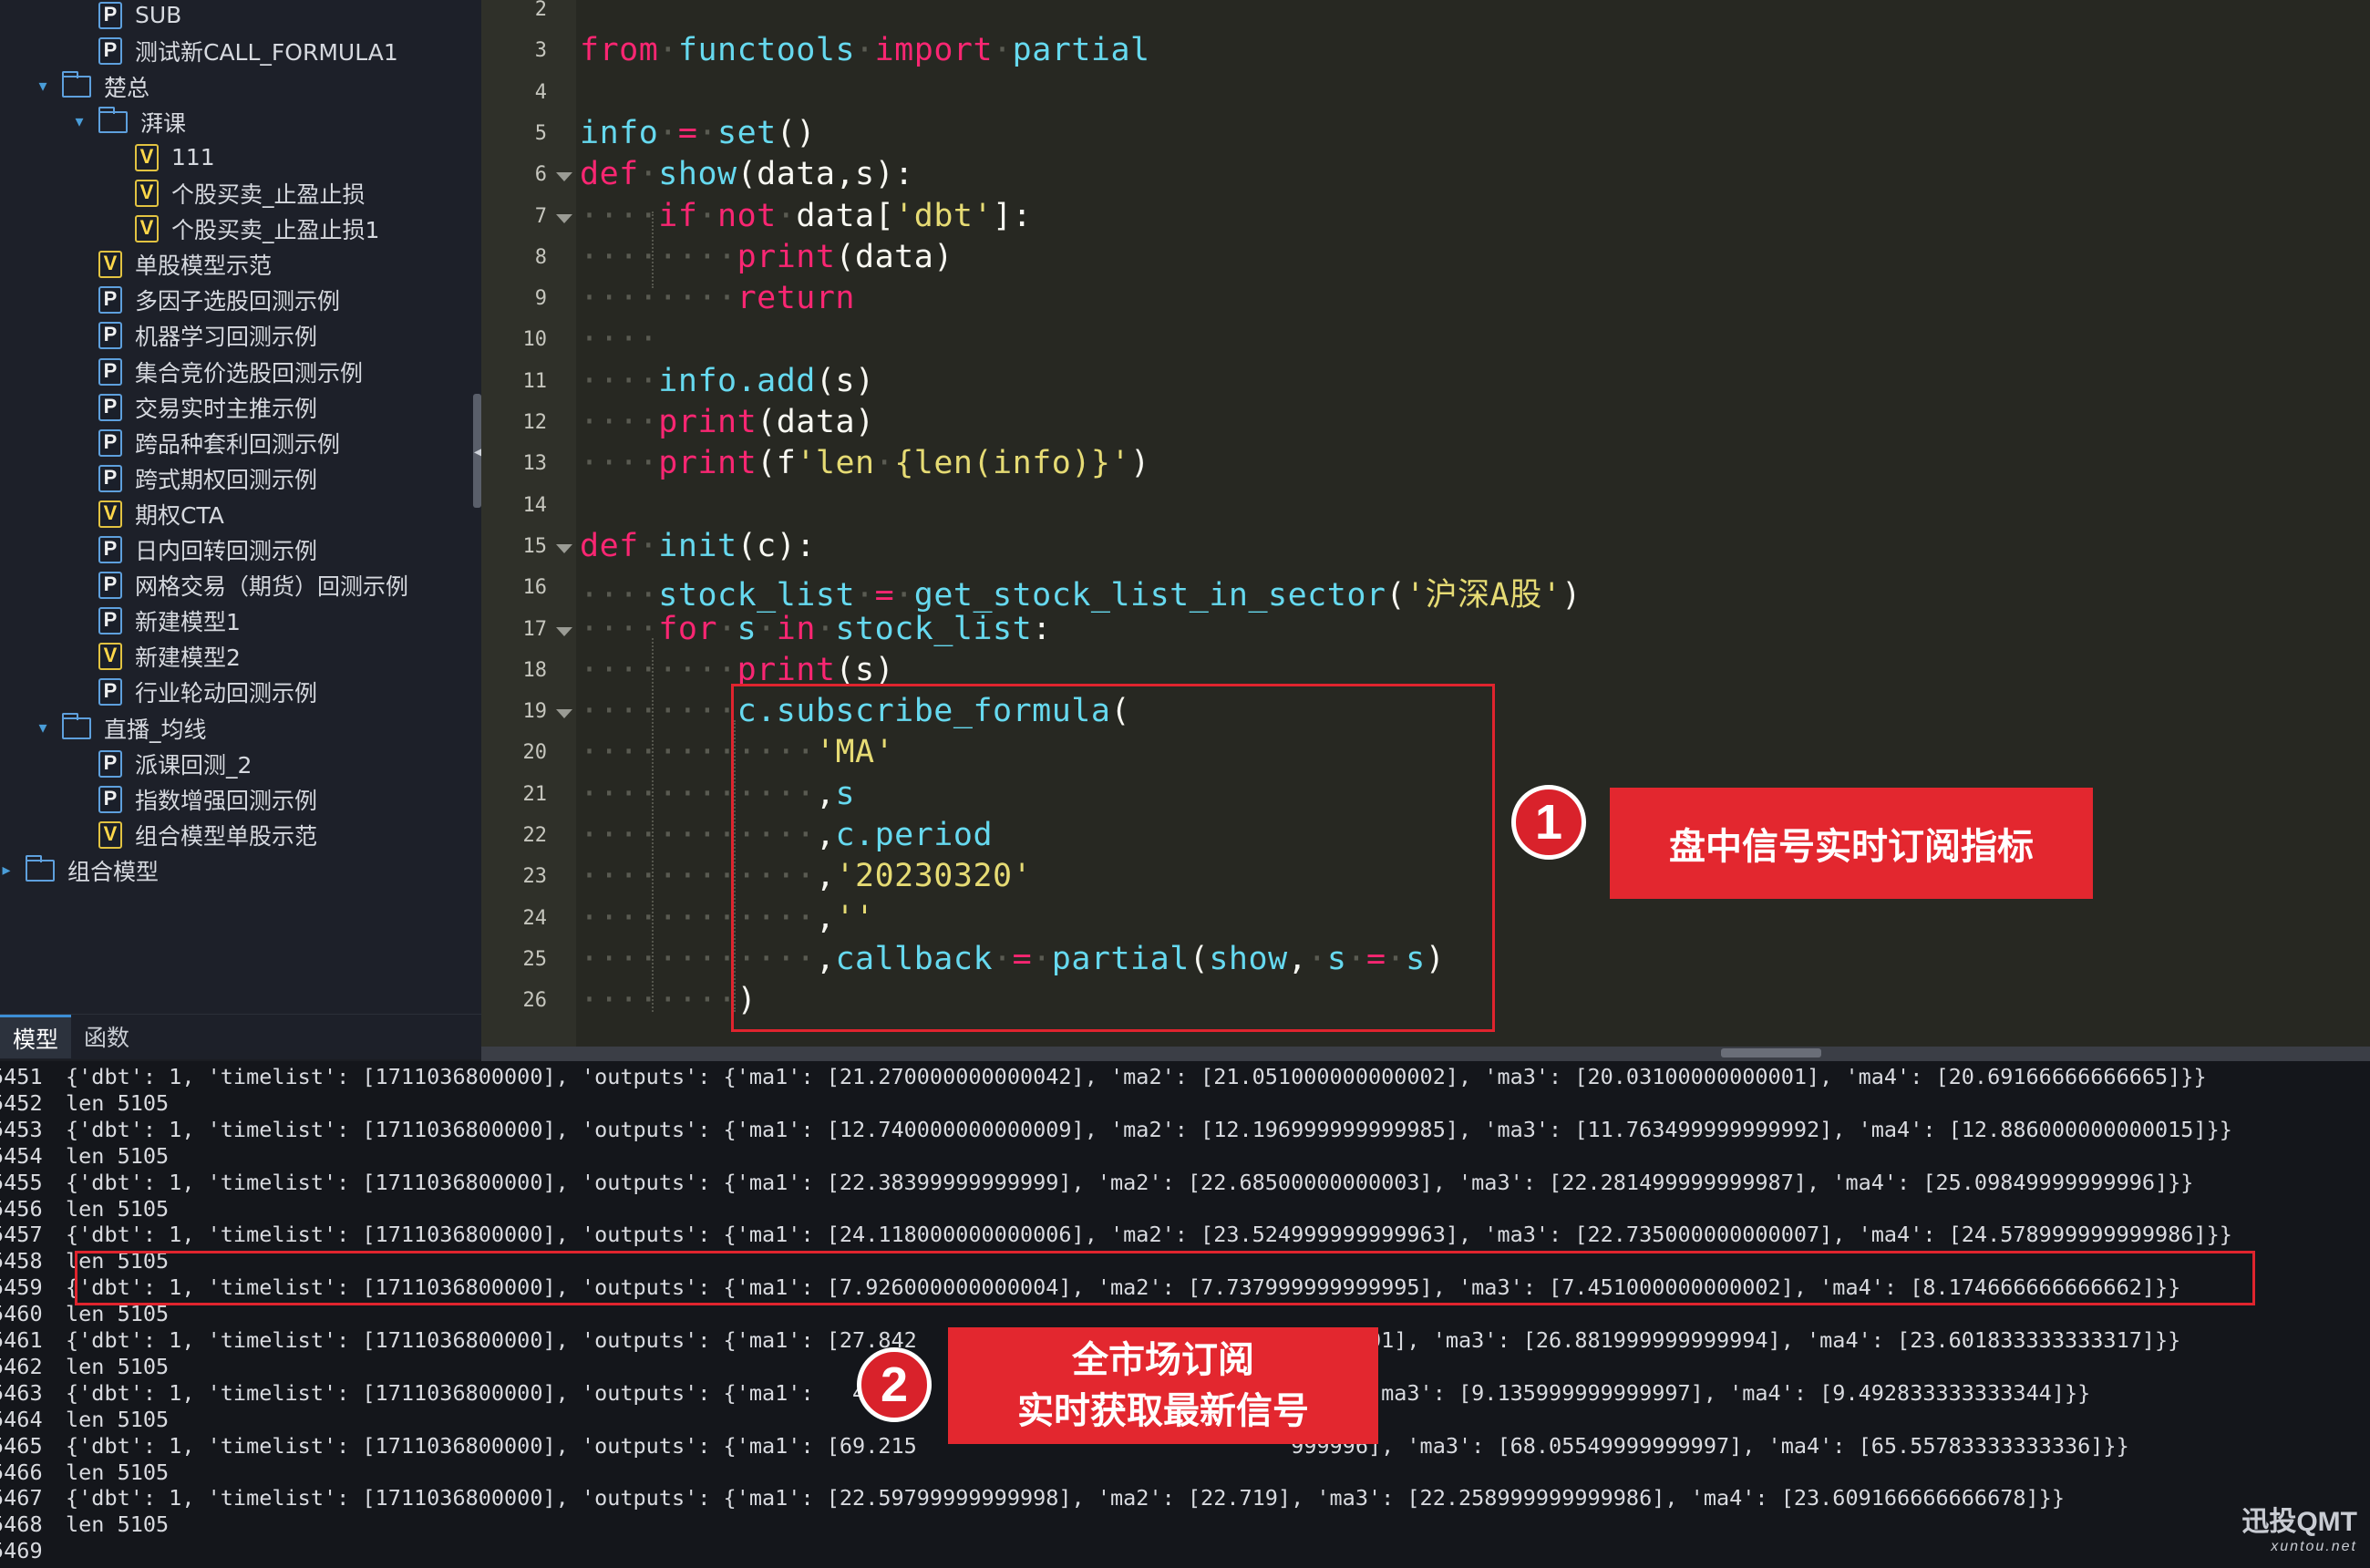 This screenshot has width=2370, height=1568. I want to click on tree-item: ▾P多因子选股回测示例, so click(204, 300).